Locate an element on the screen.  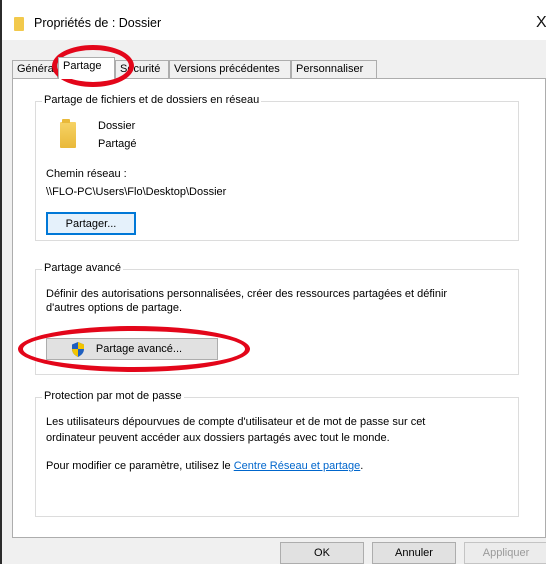
advanced-sharing-description-2: d'autres options de partage. is located at coordinates (114, 308).